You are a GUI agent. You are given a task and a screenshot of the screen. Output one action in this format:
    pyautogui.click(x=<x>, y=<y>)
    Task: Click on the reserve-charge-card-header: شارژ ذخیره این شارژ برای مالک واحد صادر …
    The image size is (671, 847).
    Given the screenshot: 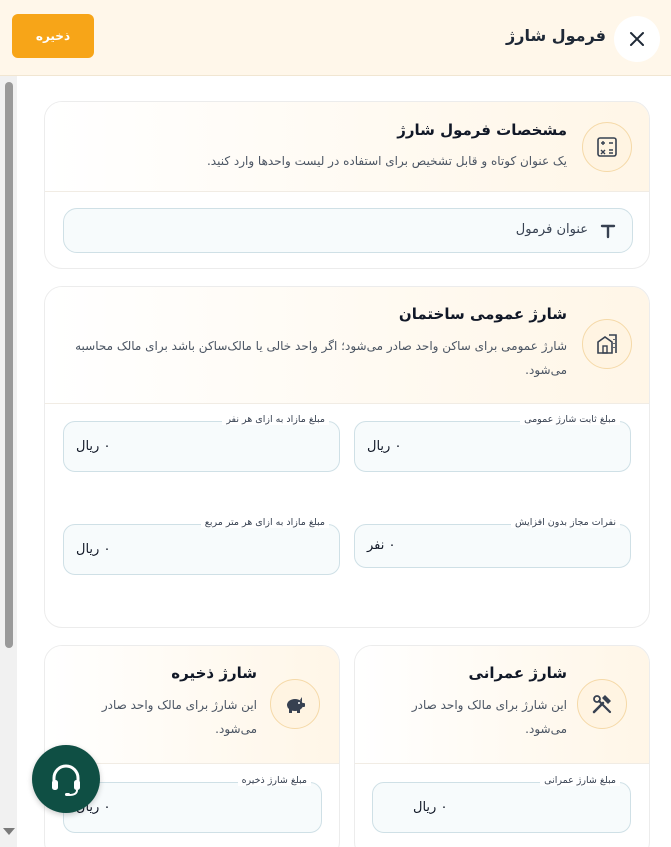 What is the action you would take?
    pyautogui.click(x=192, y=705)
    